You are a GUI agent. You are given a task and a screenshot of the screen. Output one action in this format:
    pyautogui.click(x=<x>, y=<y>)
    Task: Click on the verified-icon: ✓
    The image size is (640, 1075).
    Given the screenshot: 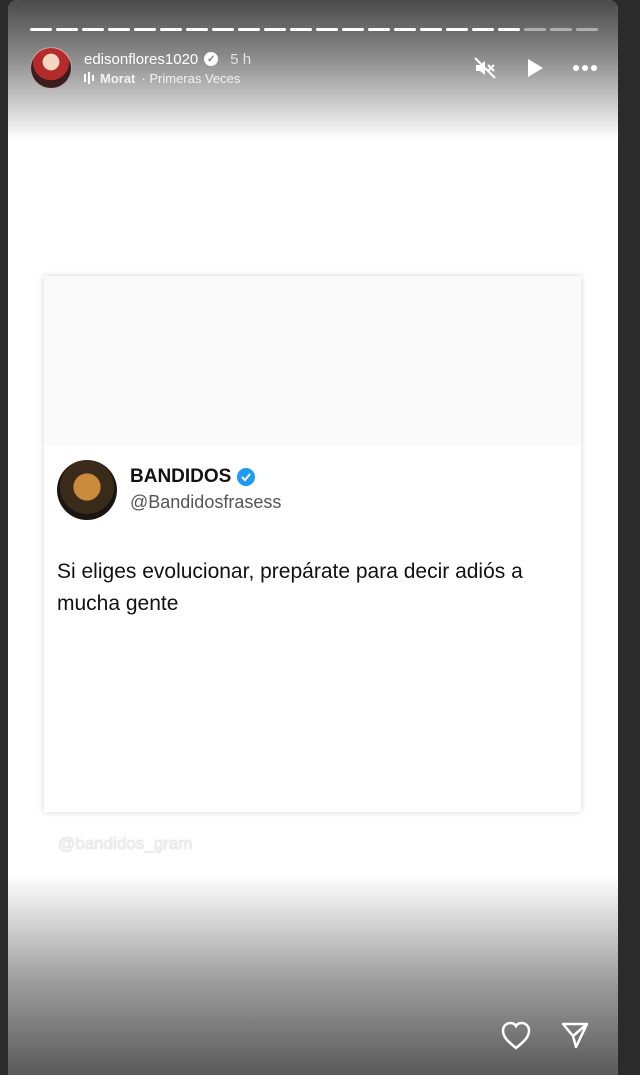 What is the action you would take?
    pyautogui.click(x=211, y=59)
    